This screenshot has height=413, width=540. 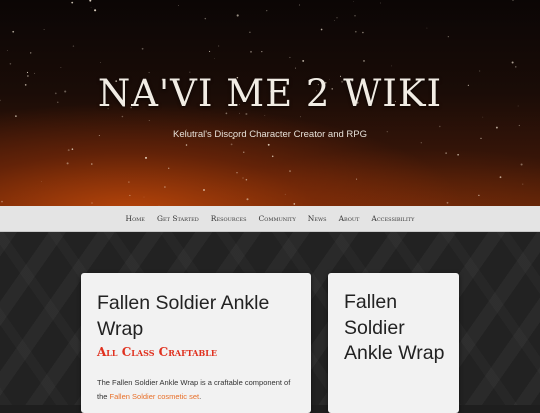 What do you see at coordinates (229, 218) in the screenshot?
I see `nav-item-resources: Resources` at bounding box center [229, 218].